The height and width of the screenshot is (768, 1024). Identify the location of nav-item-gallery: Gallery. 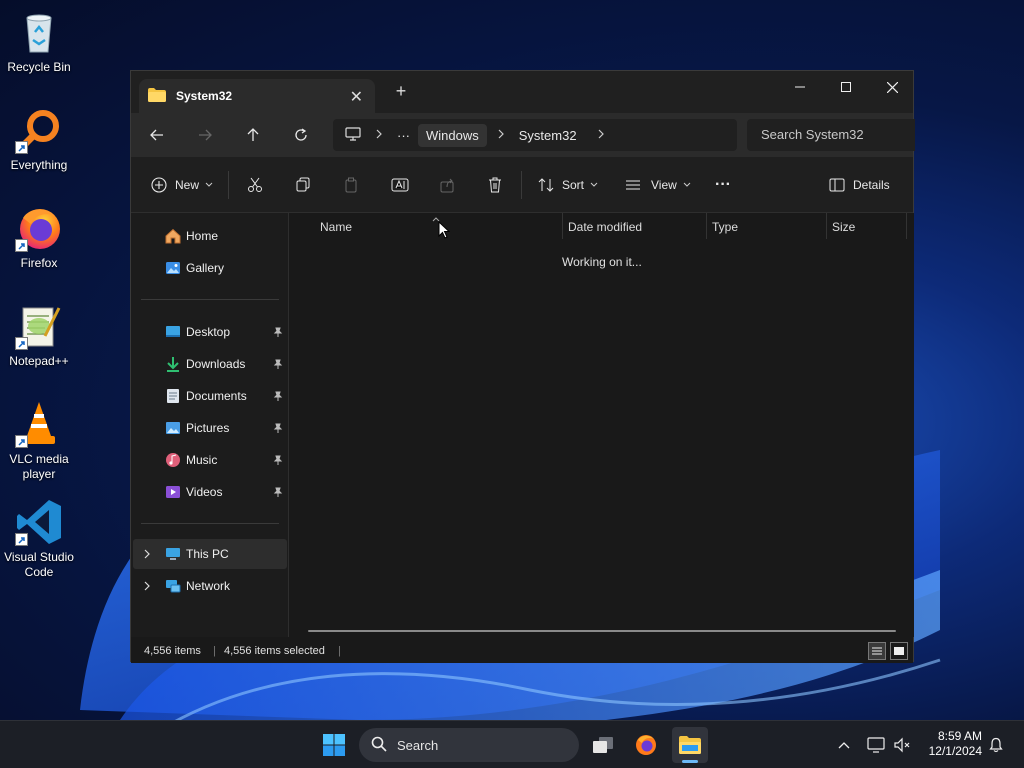
(210, 268).